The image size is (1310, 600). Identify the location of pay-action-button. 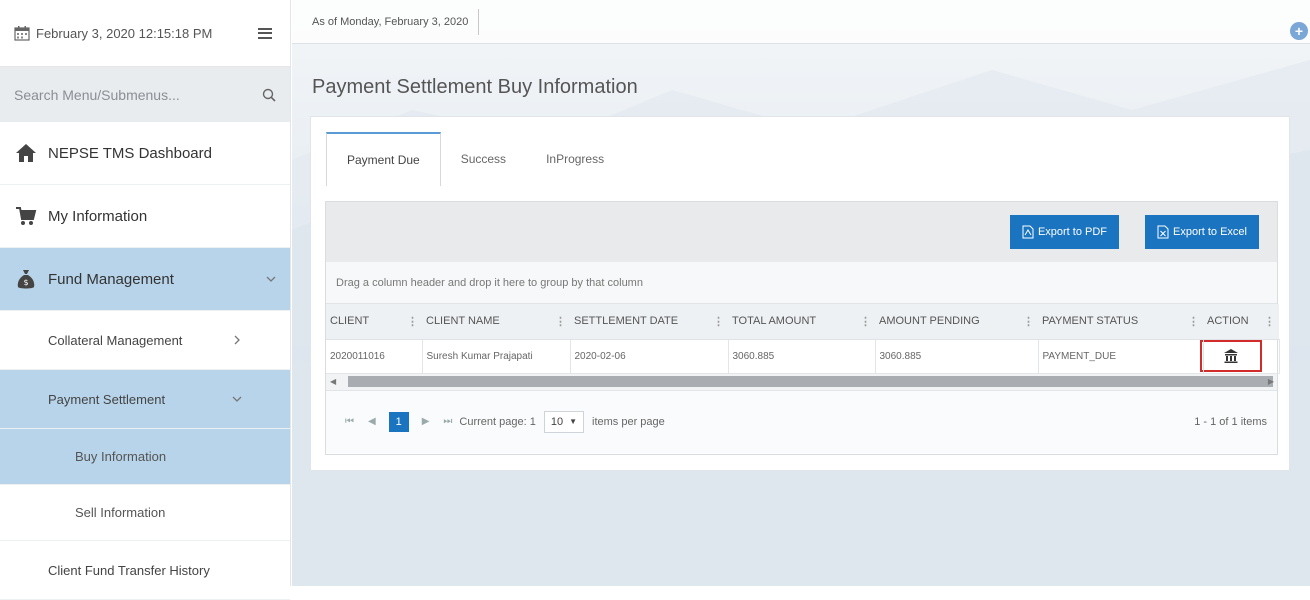
(1230, 356).